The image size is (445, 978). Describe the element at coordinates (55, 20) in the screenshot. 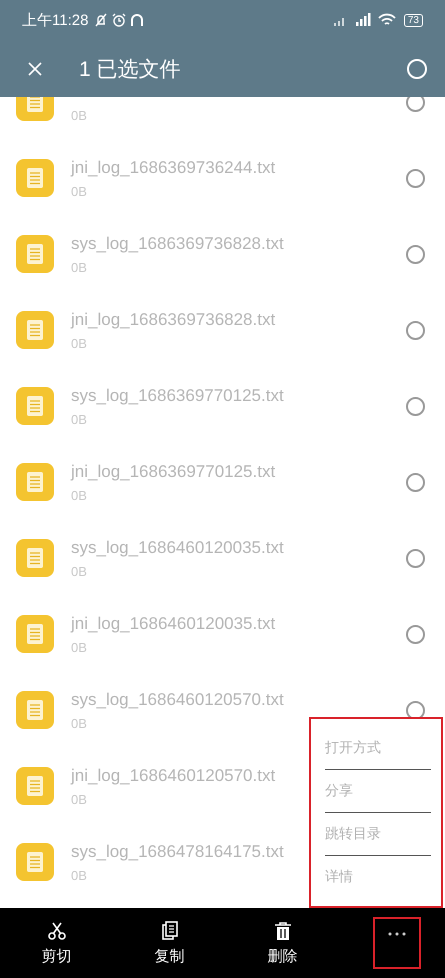

I see `status-time: 上午11:28` at that location.